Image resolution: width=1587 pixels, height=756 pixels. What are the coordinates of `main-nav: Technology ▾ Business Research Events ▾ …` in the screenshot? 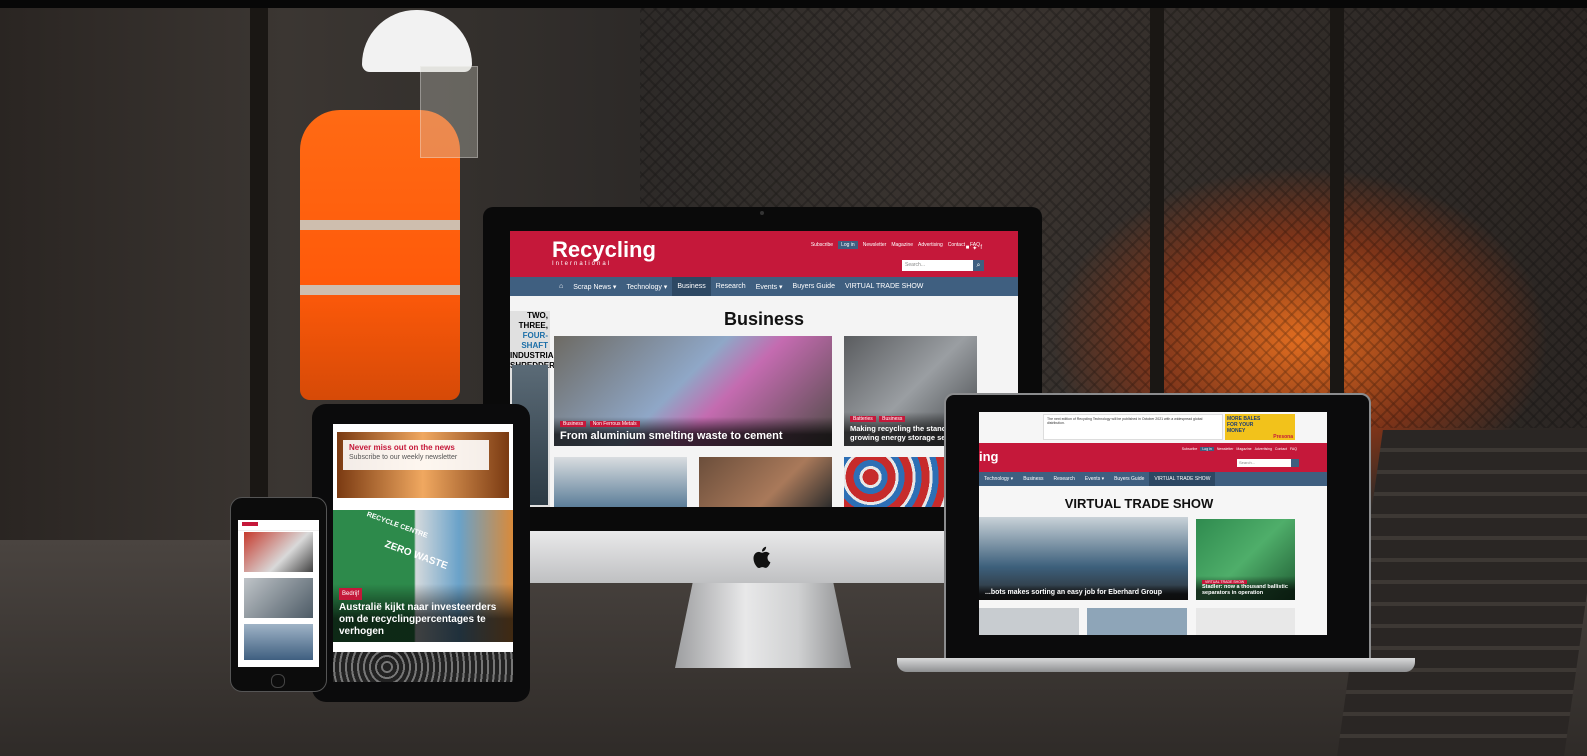 It's located at (1153, 479).